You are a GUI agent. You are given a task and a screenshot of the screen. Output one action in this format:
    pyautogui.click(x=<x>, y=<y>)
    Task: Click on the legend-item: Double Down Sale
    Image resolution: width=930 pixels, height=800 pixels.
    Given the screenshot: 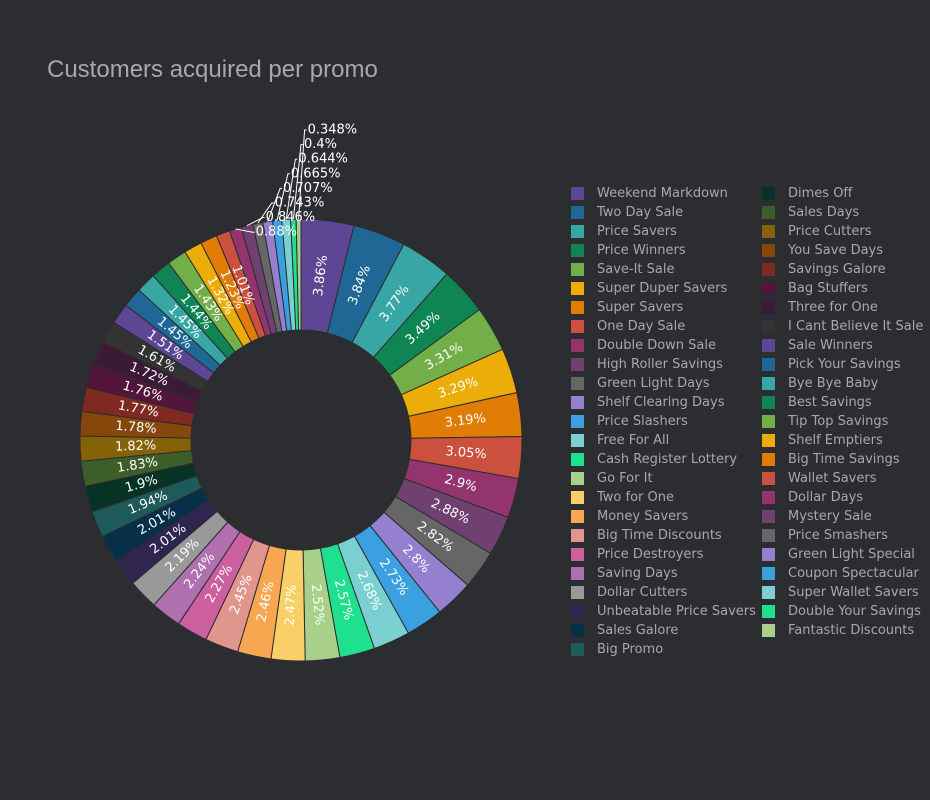 What is the action you would take?
    pyautogui.click(x=663, y=345)
    